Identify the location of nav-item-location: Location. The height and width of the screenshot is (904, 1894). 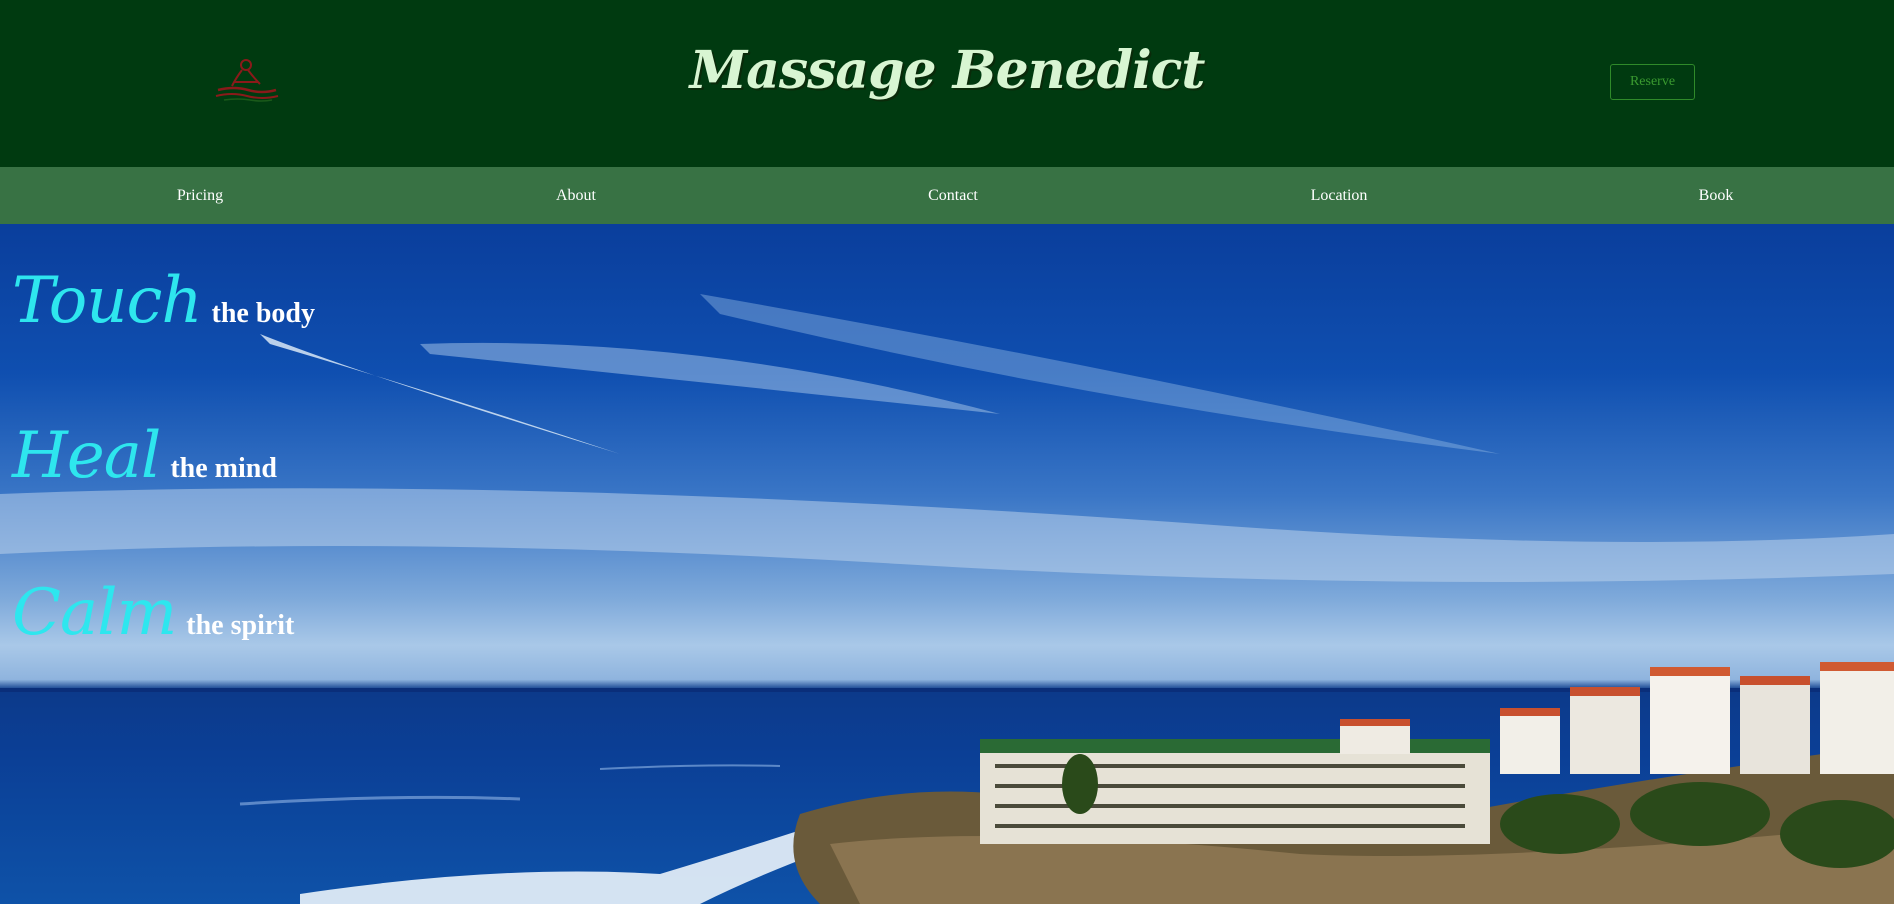
(1339, 195).